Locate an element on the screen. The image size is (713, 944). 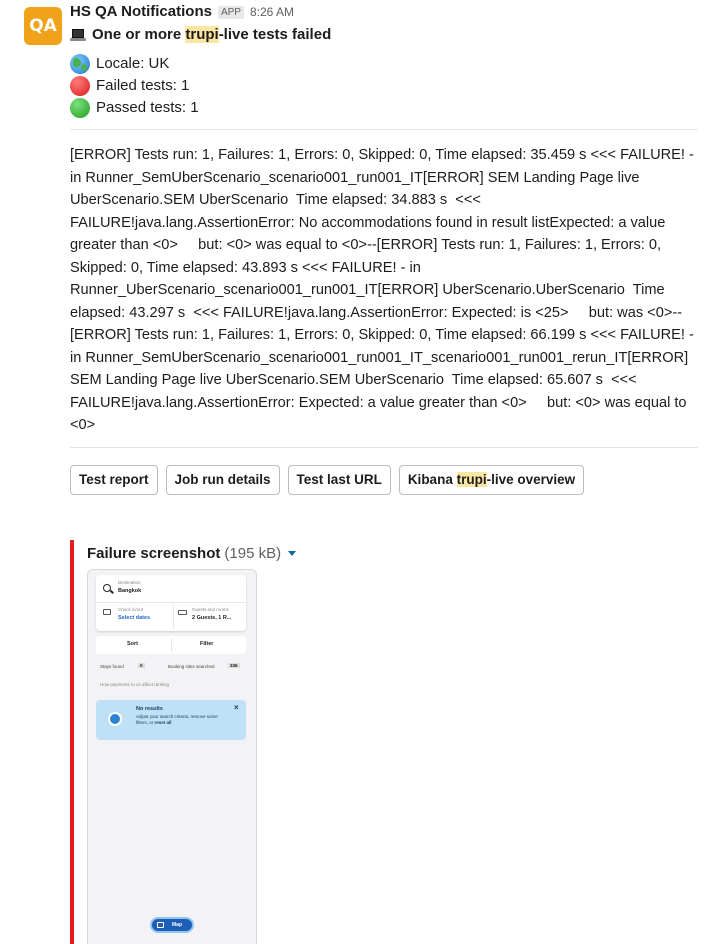
status-failed: Failed tests: 1 is located at coordinates (385, 86).